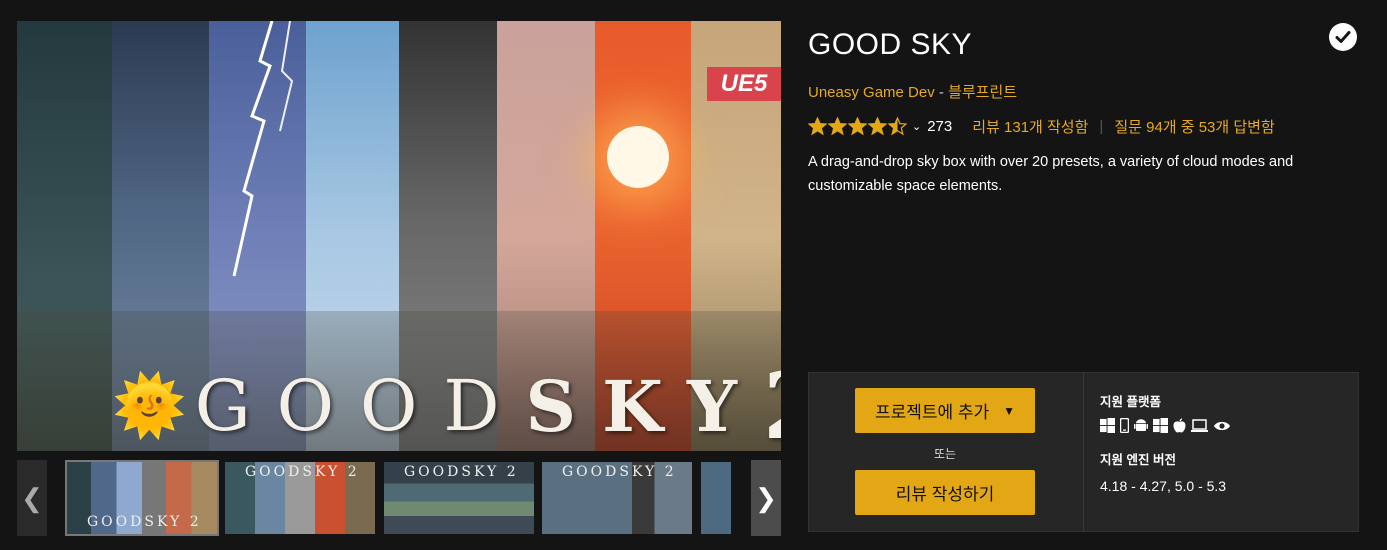 The width and height of the screenshot is (1387, 550). What do you see at coordinates (916, 126) in the screenshot?
I see `chevron-down-icon: ⌄` at bounding box center [916, 126].